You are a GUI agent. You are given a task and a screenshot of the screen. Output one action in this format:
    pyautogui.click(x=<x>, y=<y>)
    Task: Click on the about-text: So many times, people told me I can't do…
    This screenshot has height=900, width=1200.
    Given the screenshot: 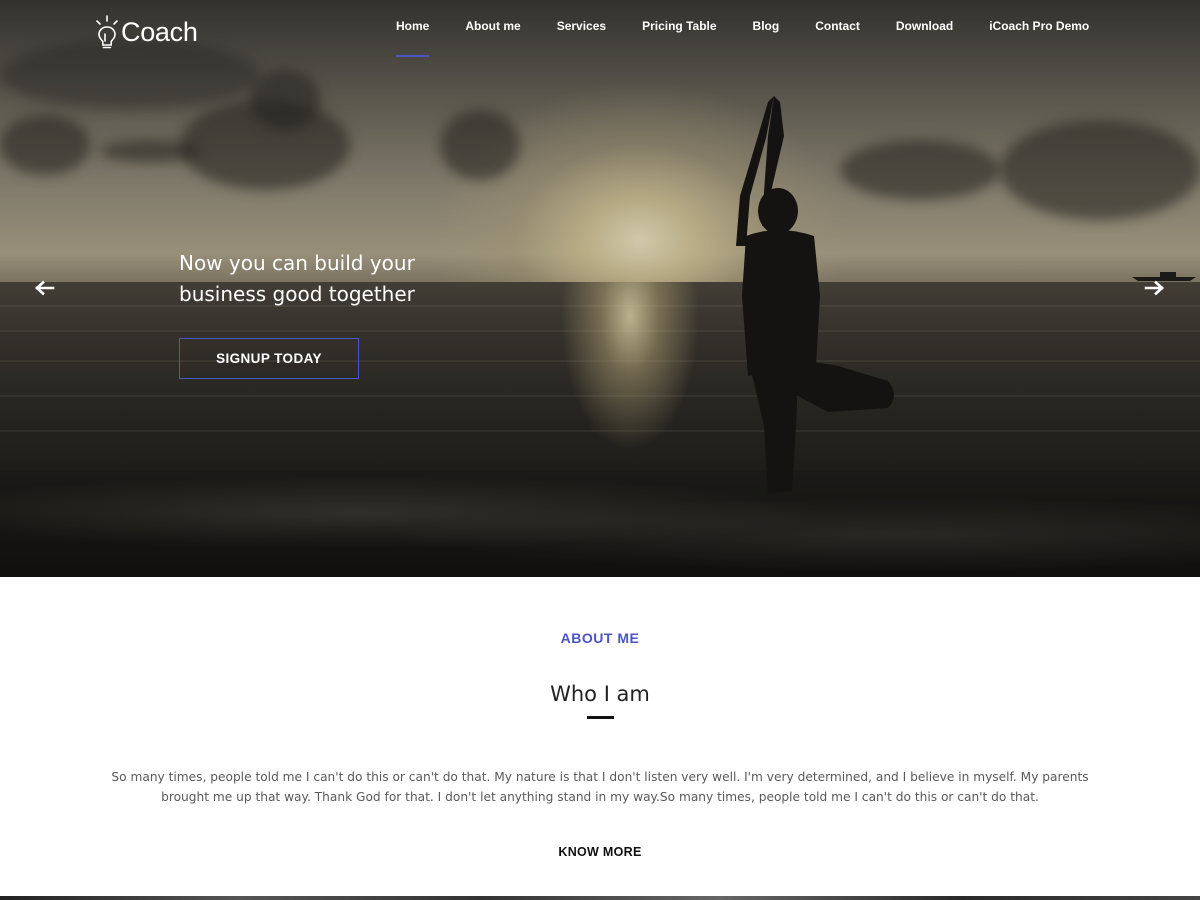 What is the action you would take?
    pyautogui.click(x=600, y=787)
    